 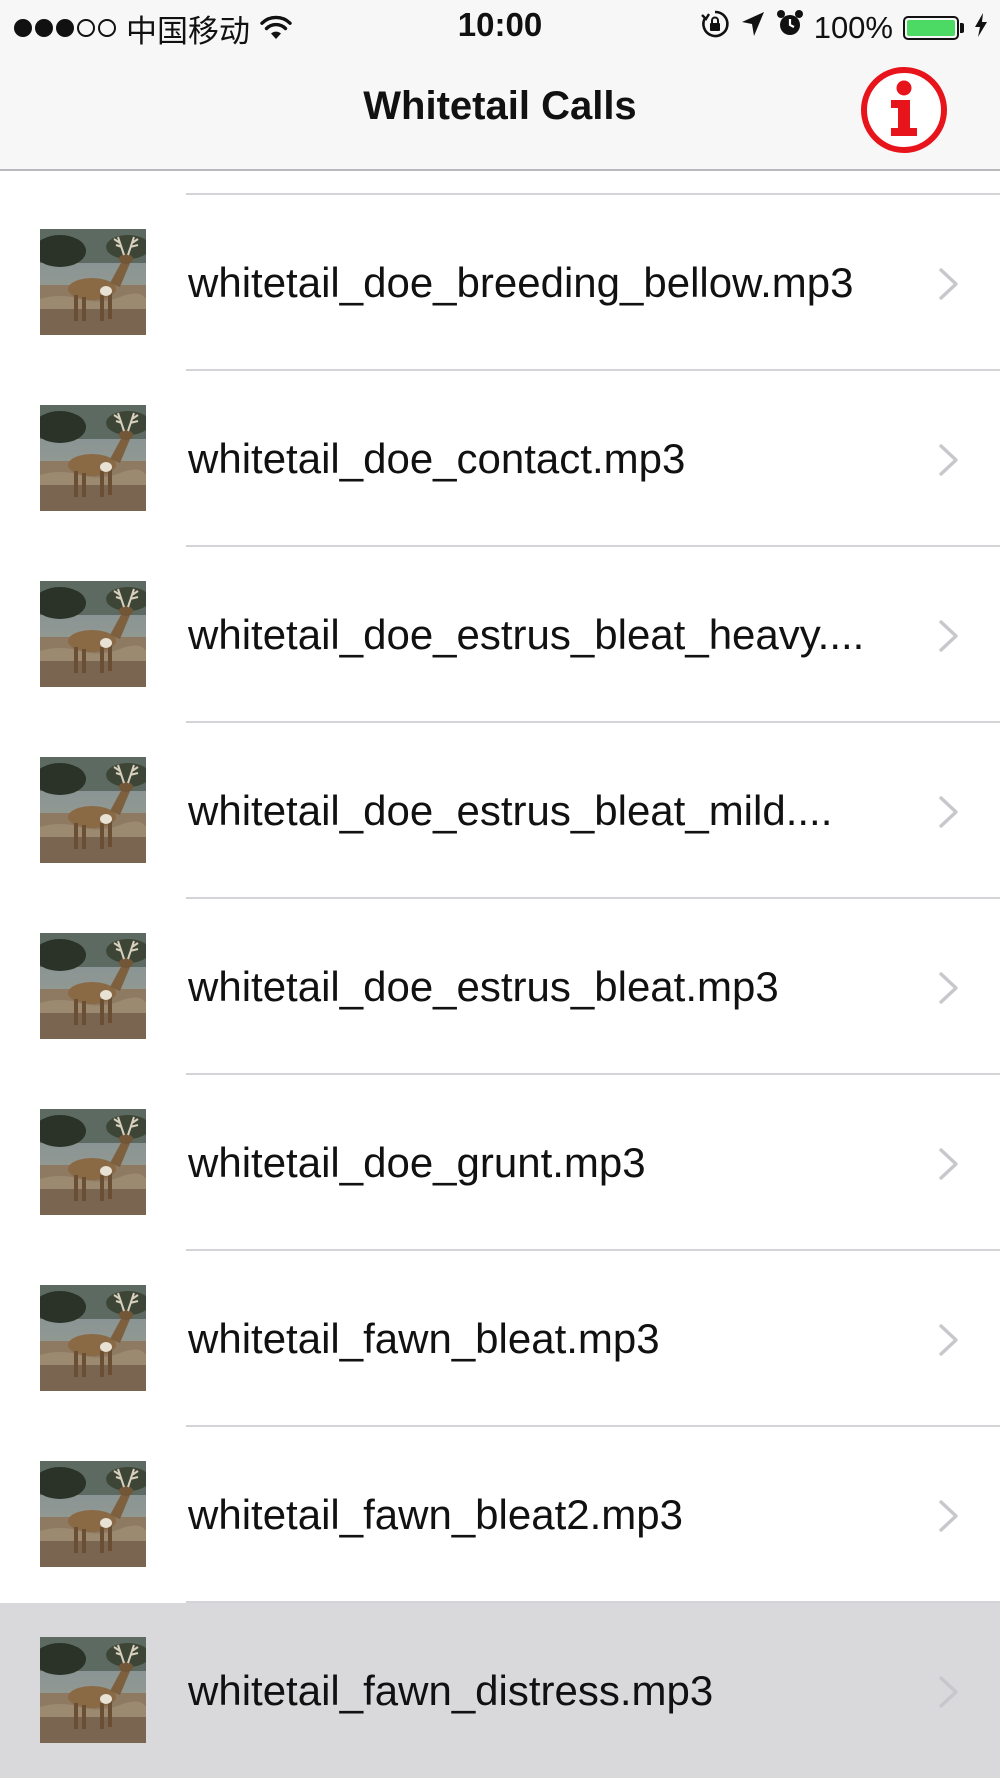 I want to click on list-item: whitetail_doe_estrus_bleat.mp3, so click(x=500, y=987).